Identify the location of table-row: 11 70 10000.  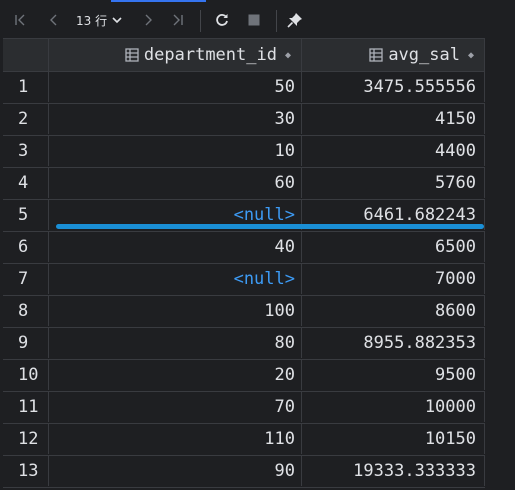
(244, 407).